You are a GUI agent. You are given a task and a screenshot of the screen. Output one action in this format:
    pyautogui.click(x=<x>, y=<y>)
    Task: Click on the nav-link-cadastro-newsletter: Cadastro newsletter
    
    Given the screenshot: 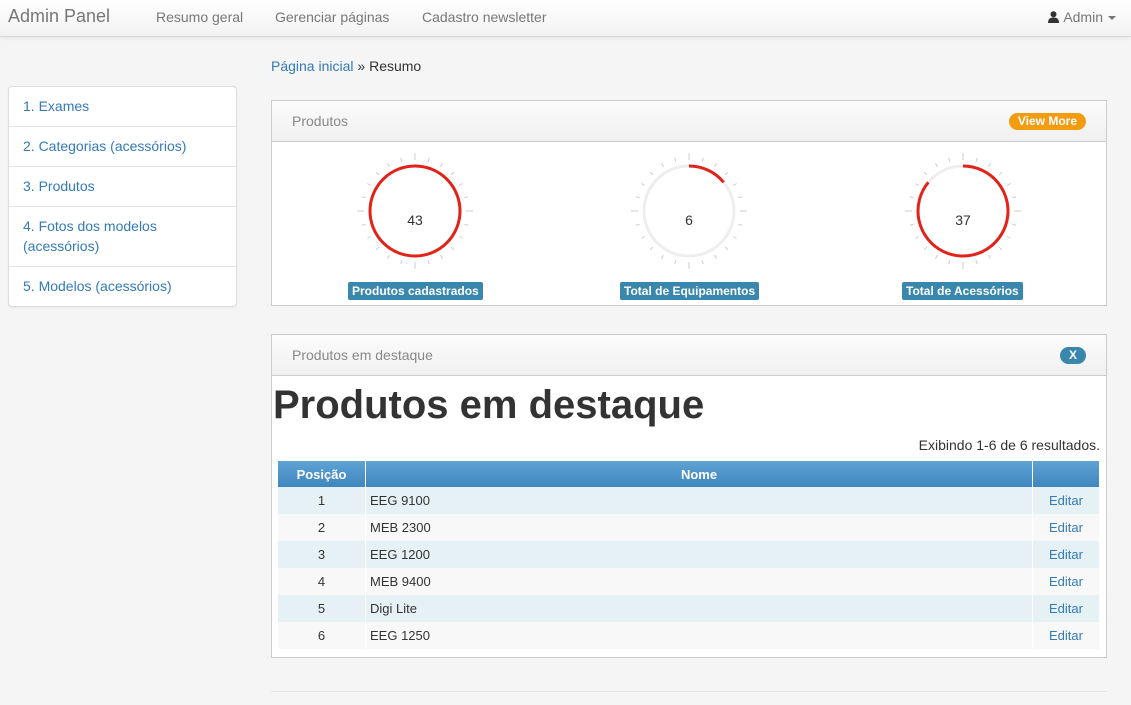 What is the action you would take?
    pyautogui.click(x=484, y=17)
    